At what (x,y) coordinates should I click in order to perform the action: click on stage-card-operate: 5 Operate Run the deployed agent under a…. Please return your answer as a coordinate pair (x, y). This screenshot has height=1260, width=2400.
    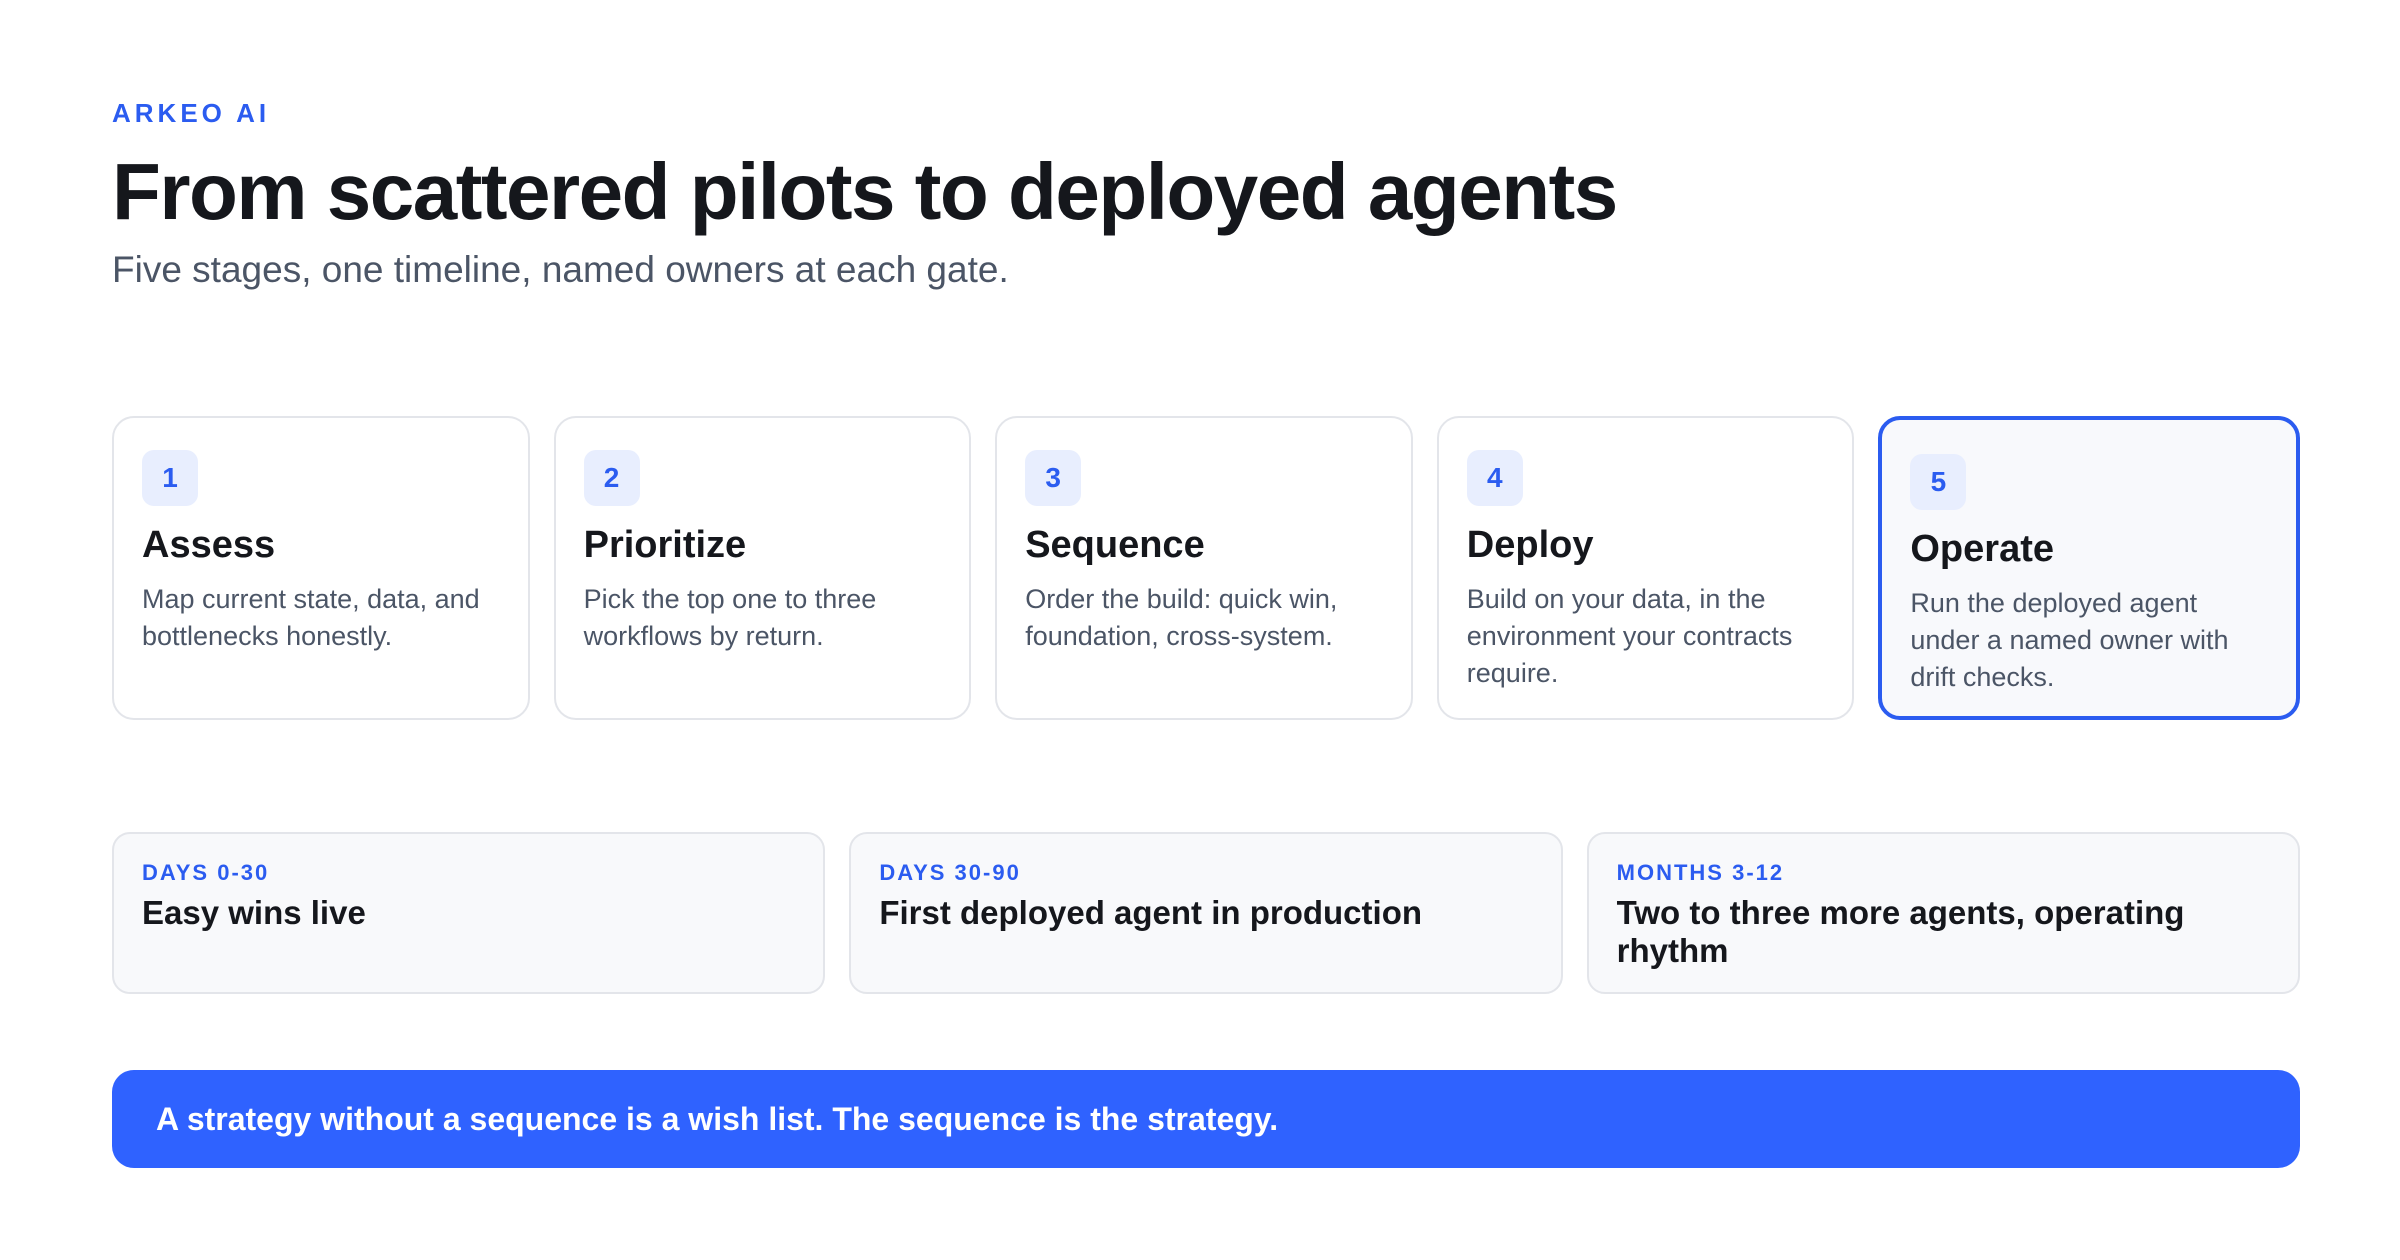
    Looking at the image, I should click on (2089, 568).